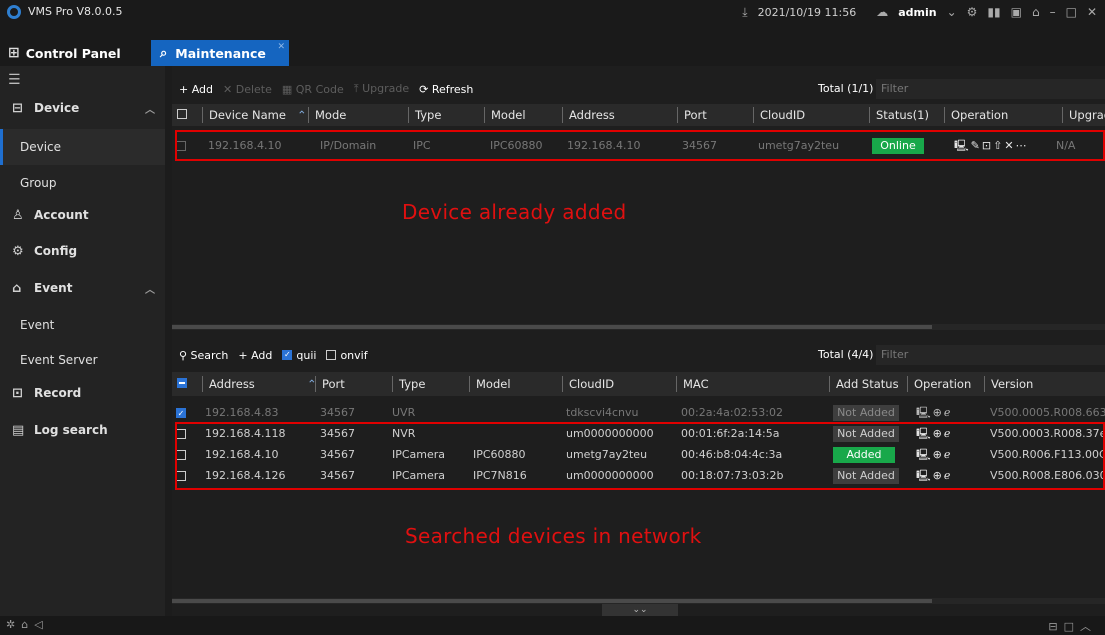  What do you see at coordinates (82, 430) in the screenshot?
I see `sidebar-item-log-search: ▤ Log search` at bounding box center [82, 430].